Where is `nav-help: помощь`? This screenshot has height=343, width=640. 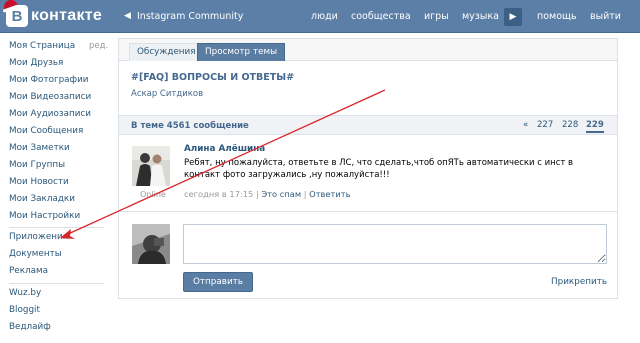
nav-help: помощь is located at coordinates (557, 16).